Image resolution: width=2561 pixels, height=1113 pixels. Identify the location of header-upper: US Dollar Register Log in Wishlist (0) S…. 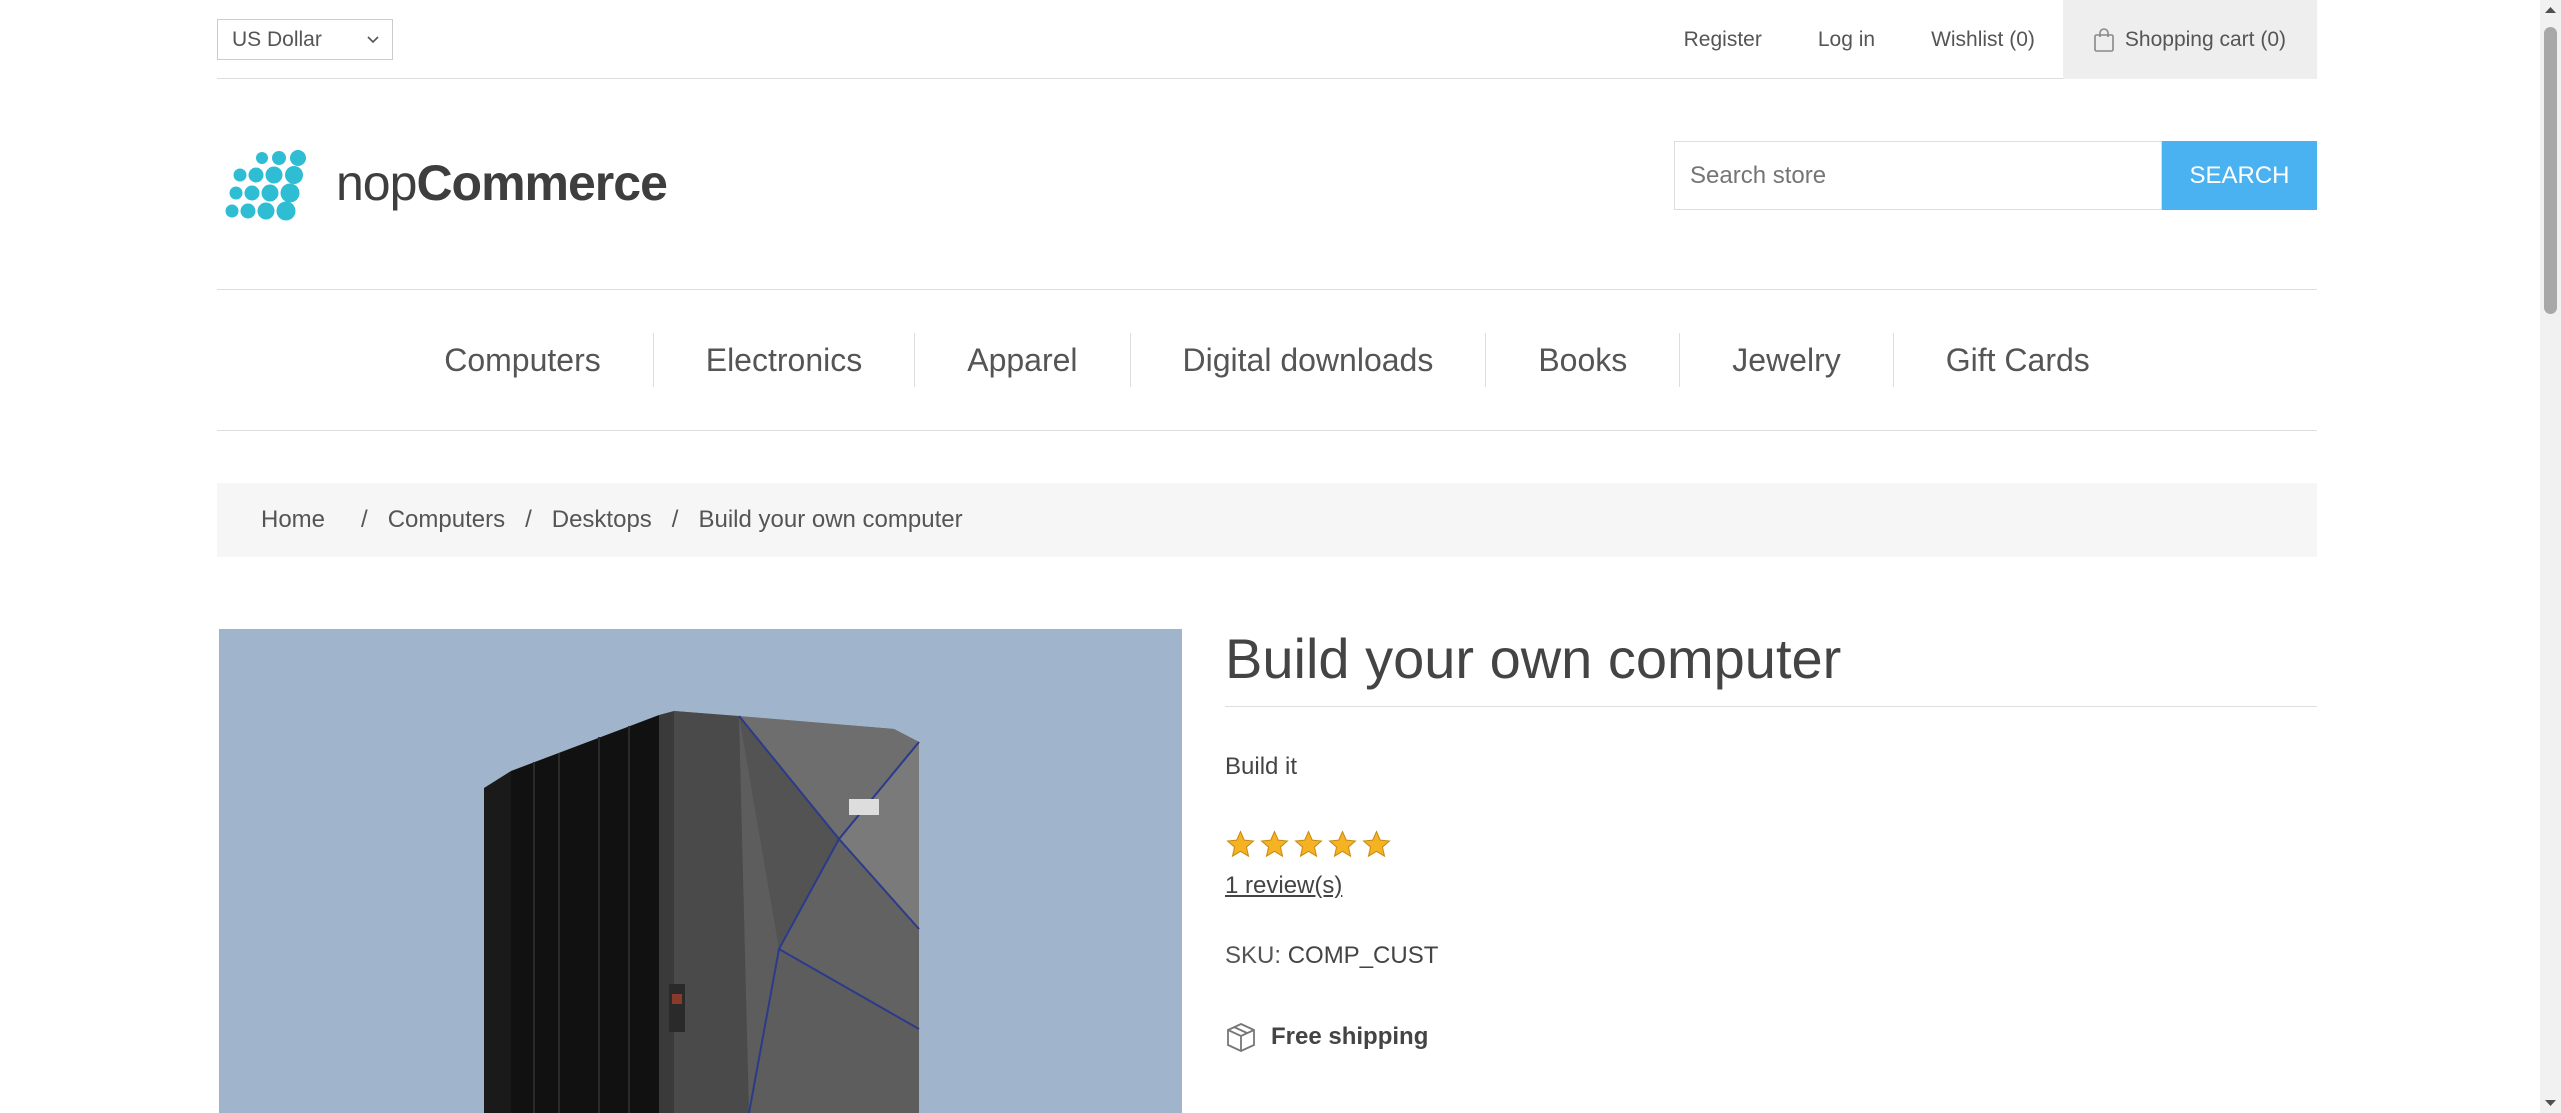
(1267, 39).